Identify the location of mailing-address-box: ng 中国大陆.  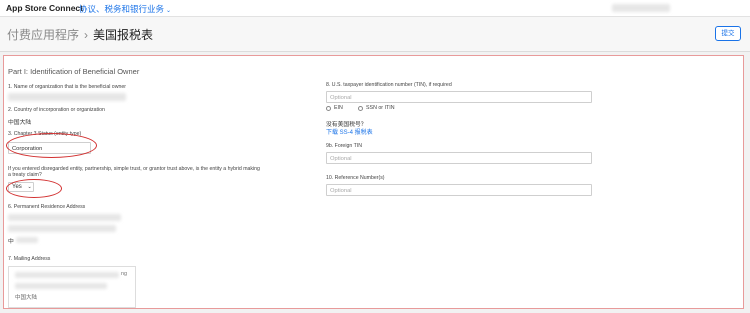
(72, 287).